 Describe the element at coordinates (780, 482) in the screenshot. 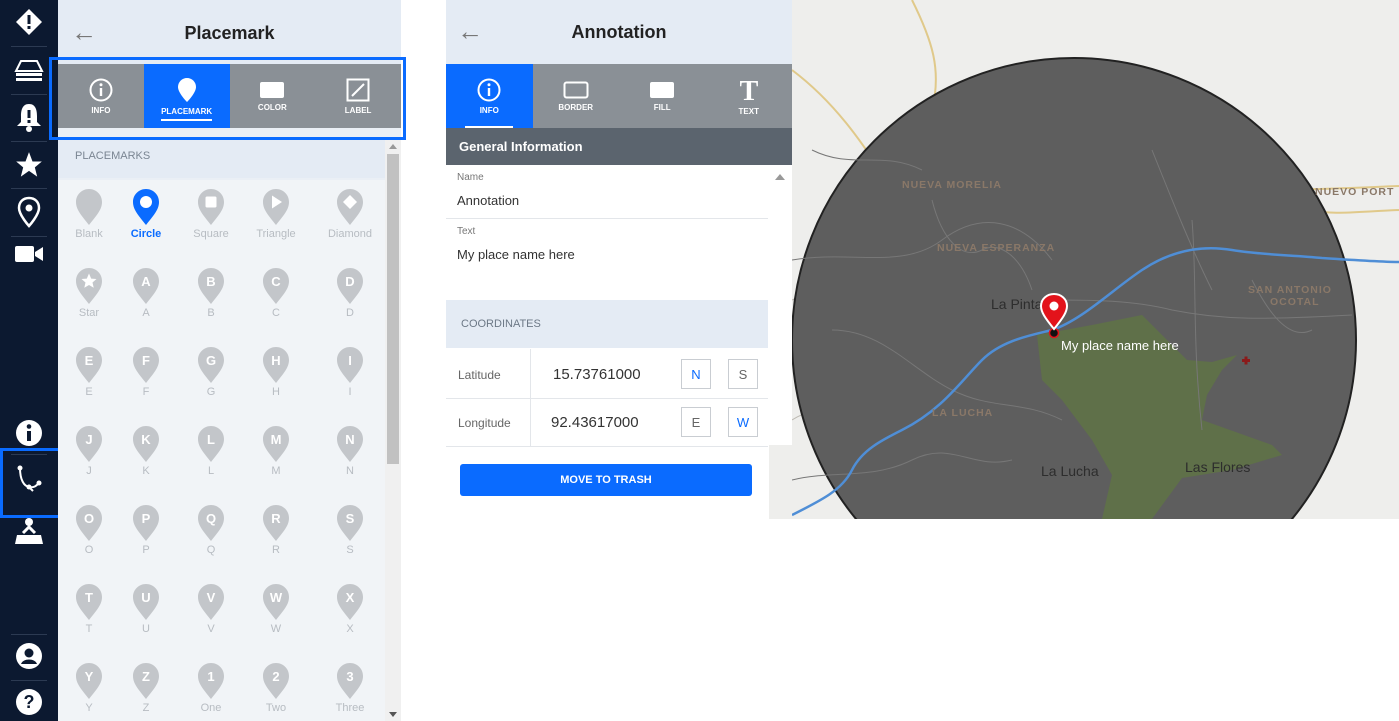

I see `map-edge` at that location.